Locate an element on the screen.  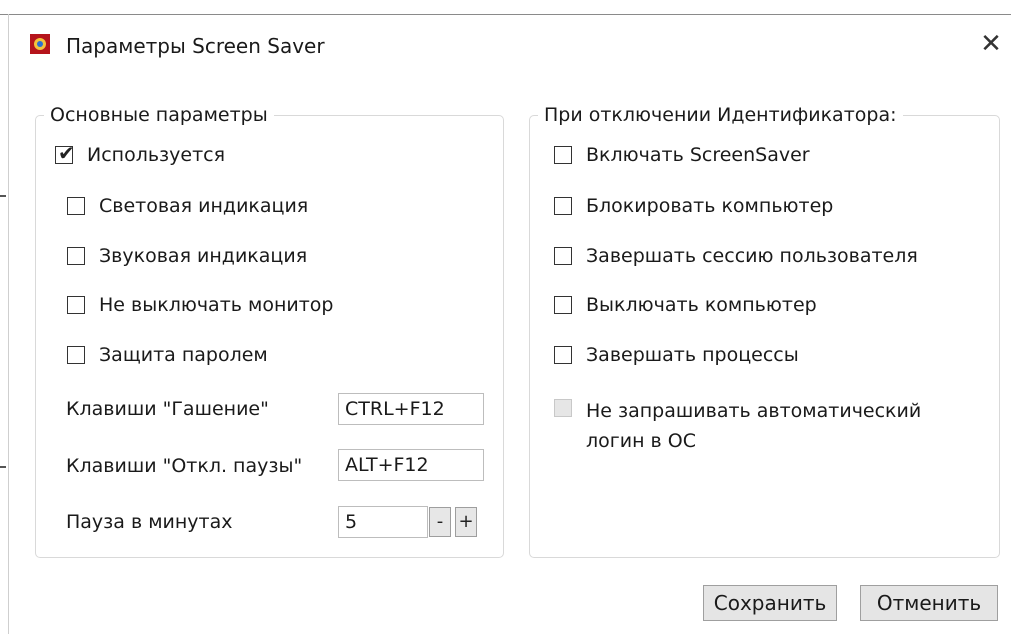
light-indication-checkbox is located at coordinates (76, 206).